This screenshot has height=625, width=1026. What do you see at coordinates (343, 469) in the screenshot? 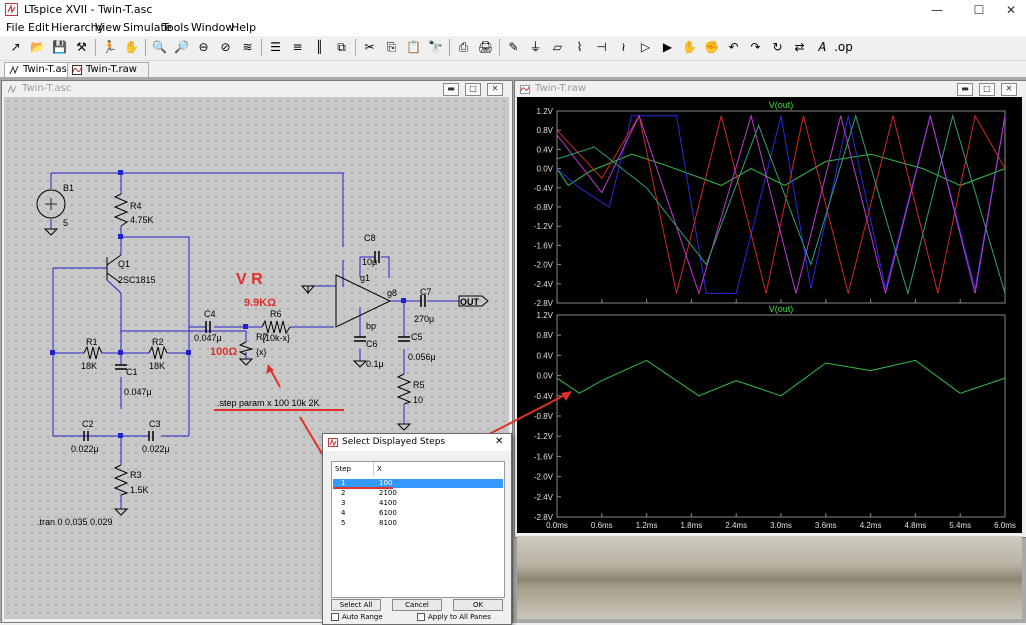
I see `column-header-step: Step` at bounding box center [343, 469].